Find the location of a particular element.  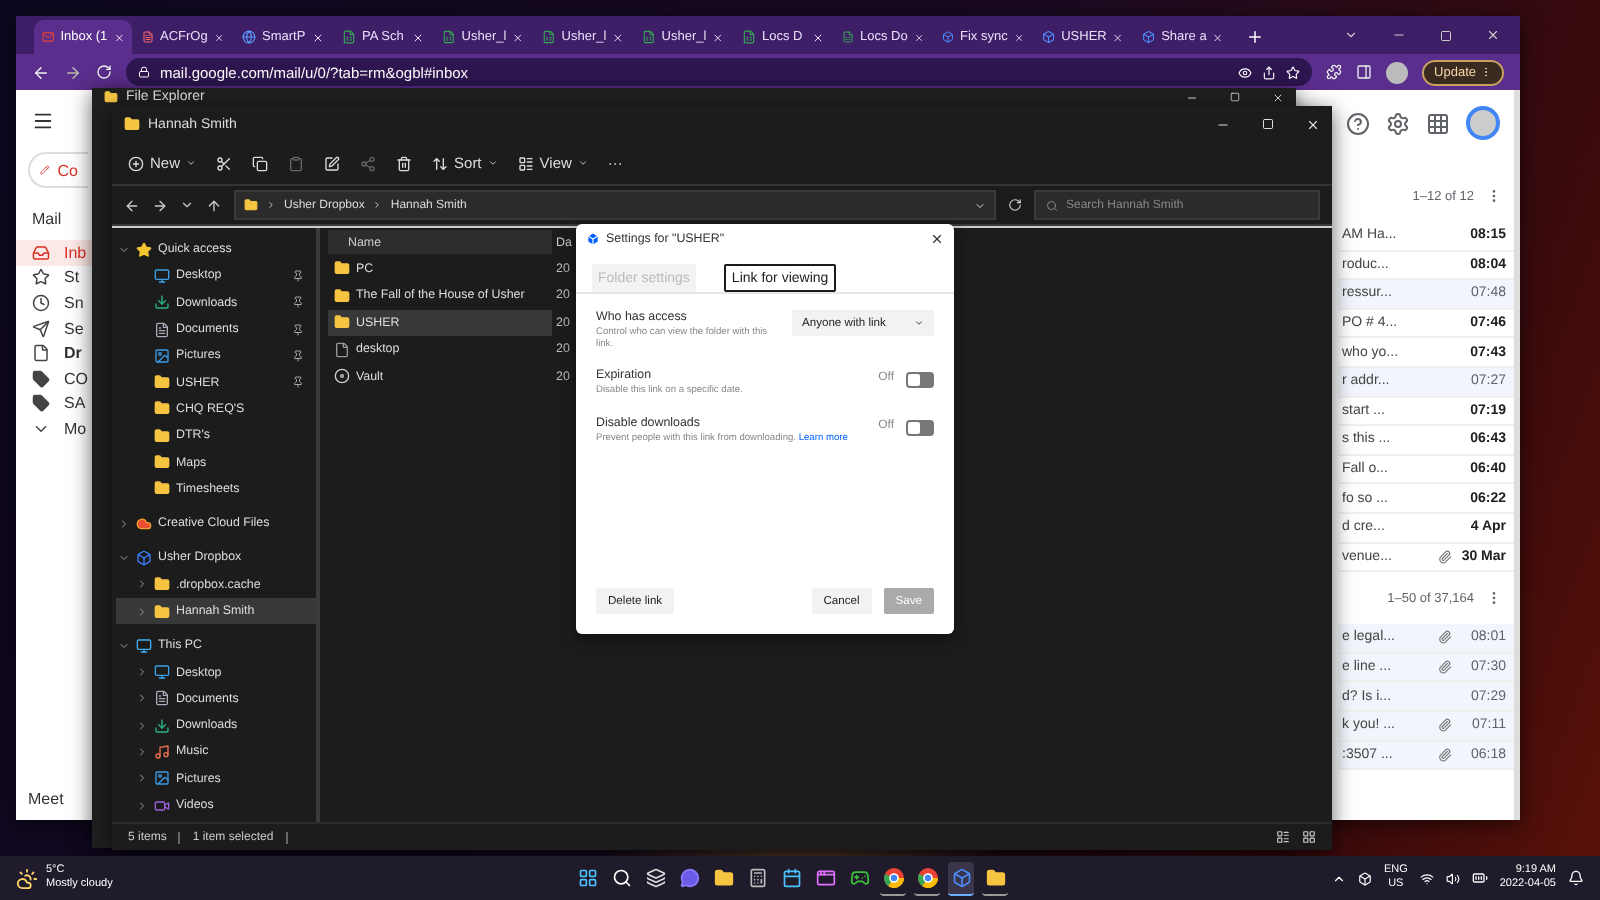

paste-icon is located at coordinates (296, 163).